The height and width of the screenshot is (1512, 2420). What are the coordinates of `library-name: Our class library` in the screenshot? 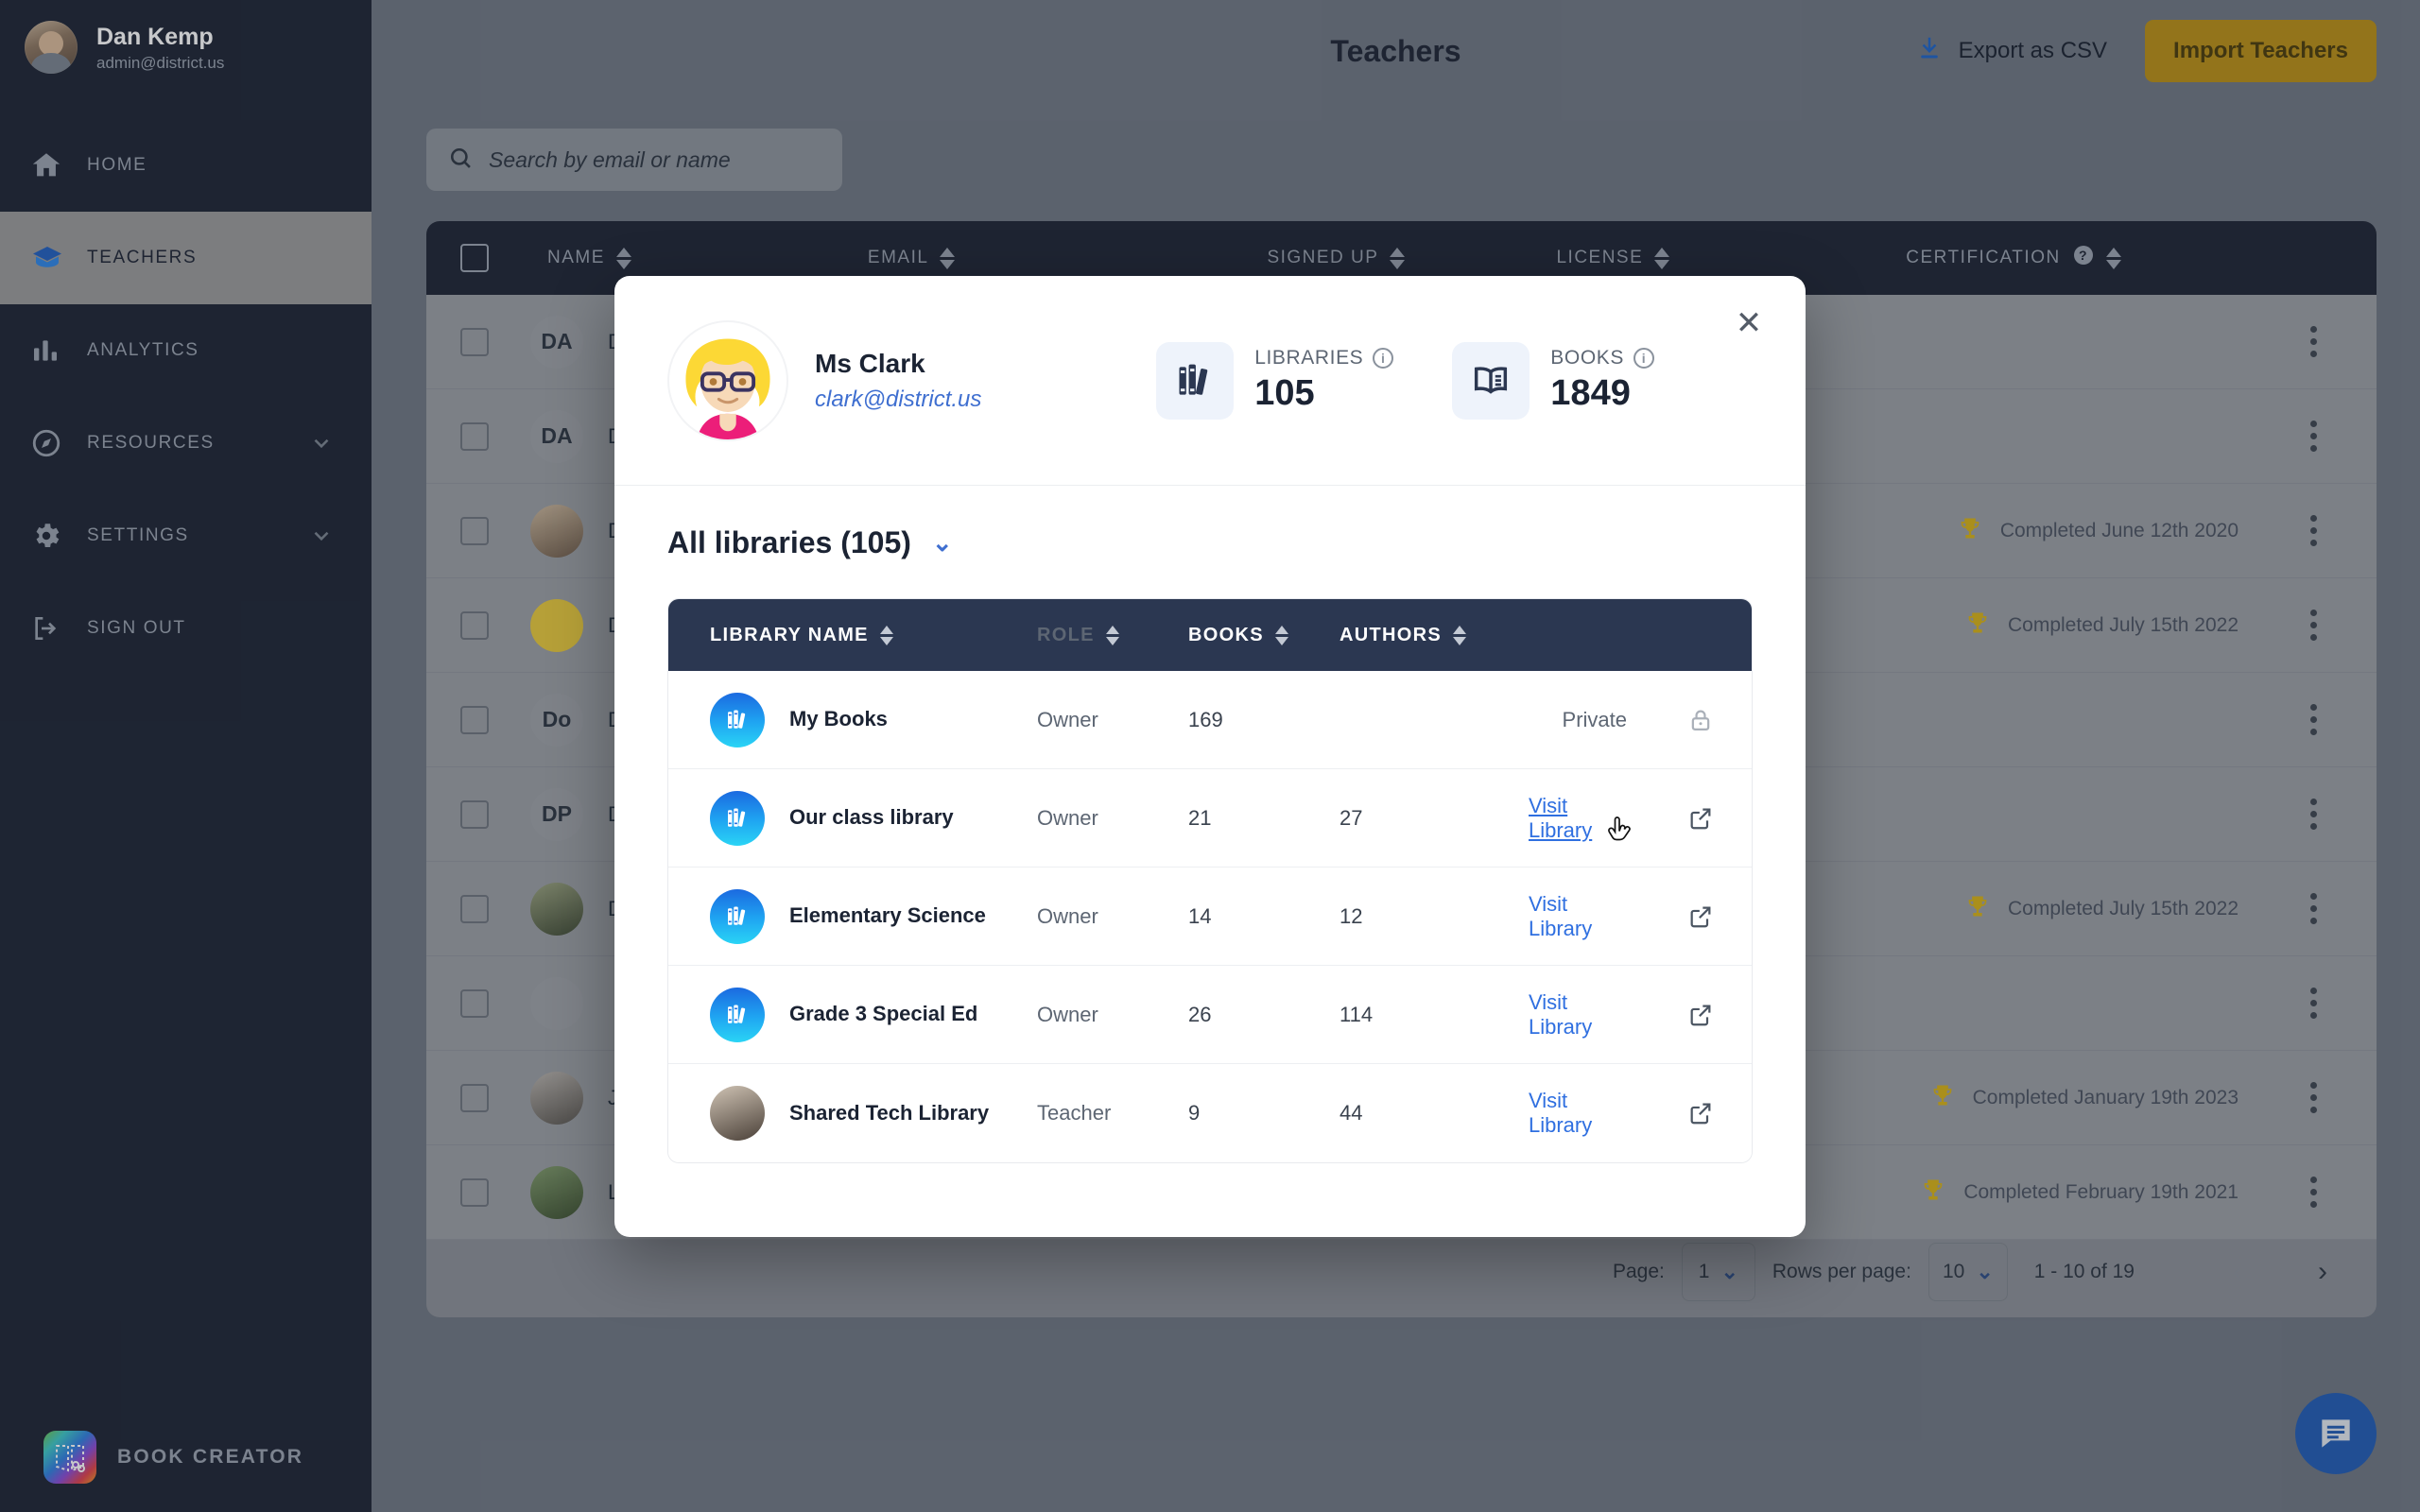 It's located at (871, 817).